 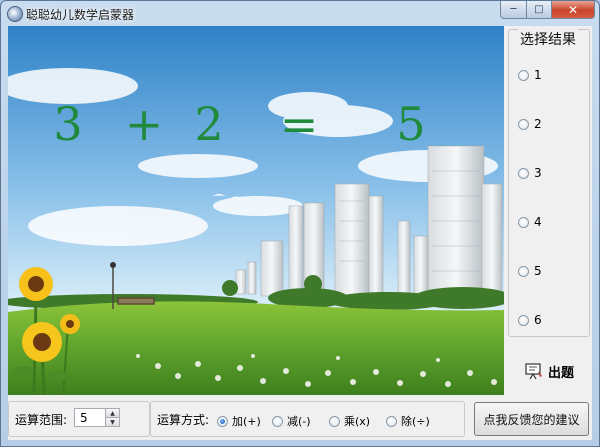 I want to click on operation-option-label: 除(÷), so click(x=415, y=421).